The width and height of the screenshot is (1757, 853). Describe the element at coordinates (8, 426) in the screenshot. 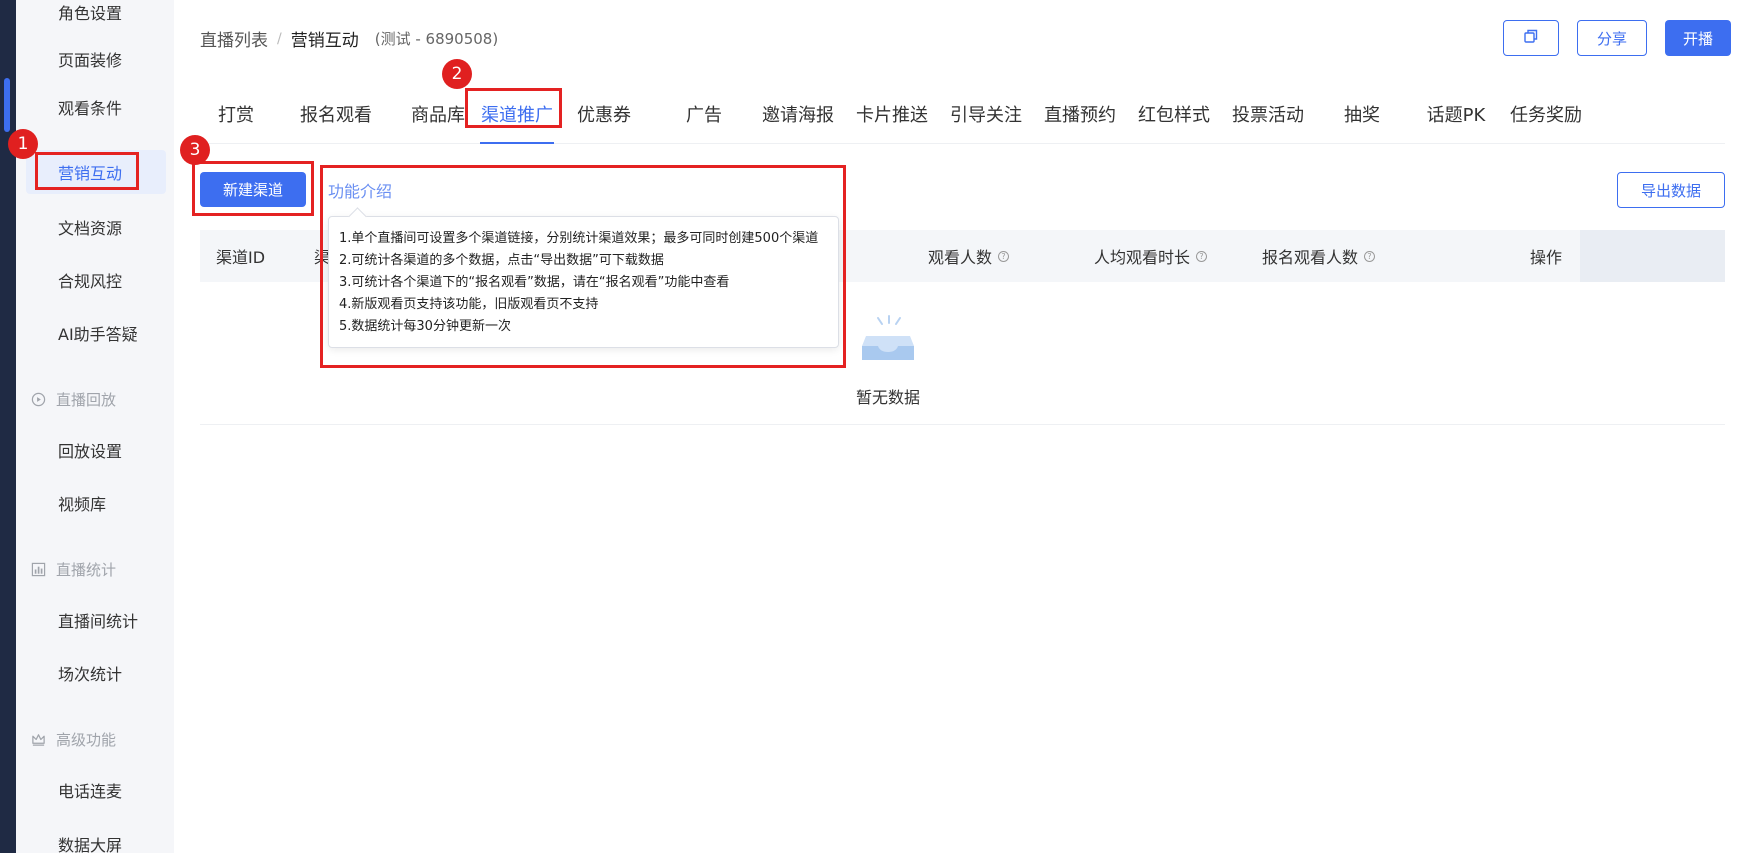

I see `left-rail` at that location.